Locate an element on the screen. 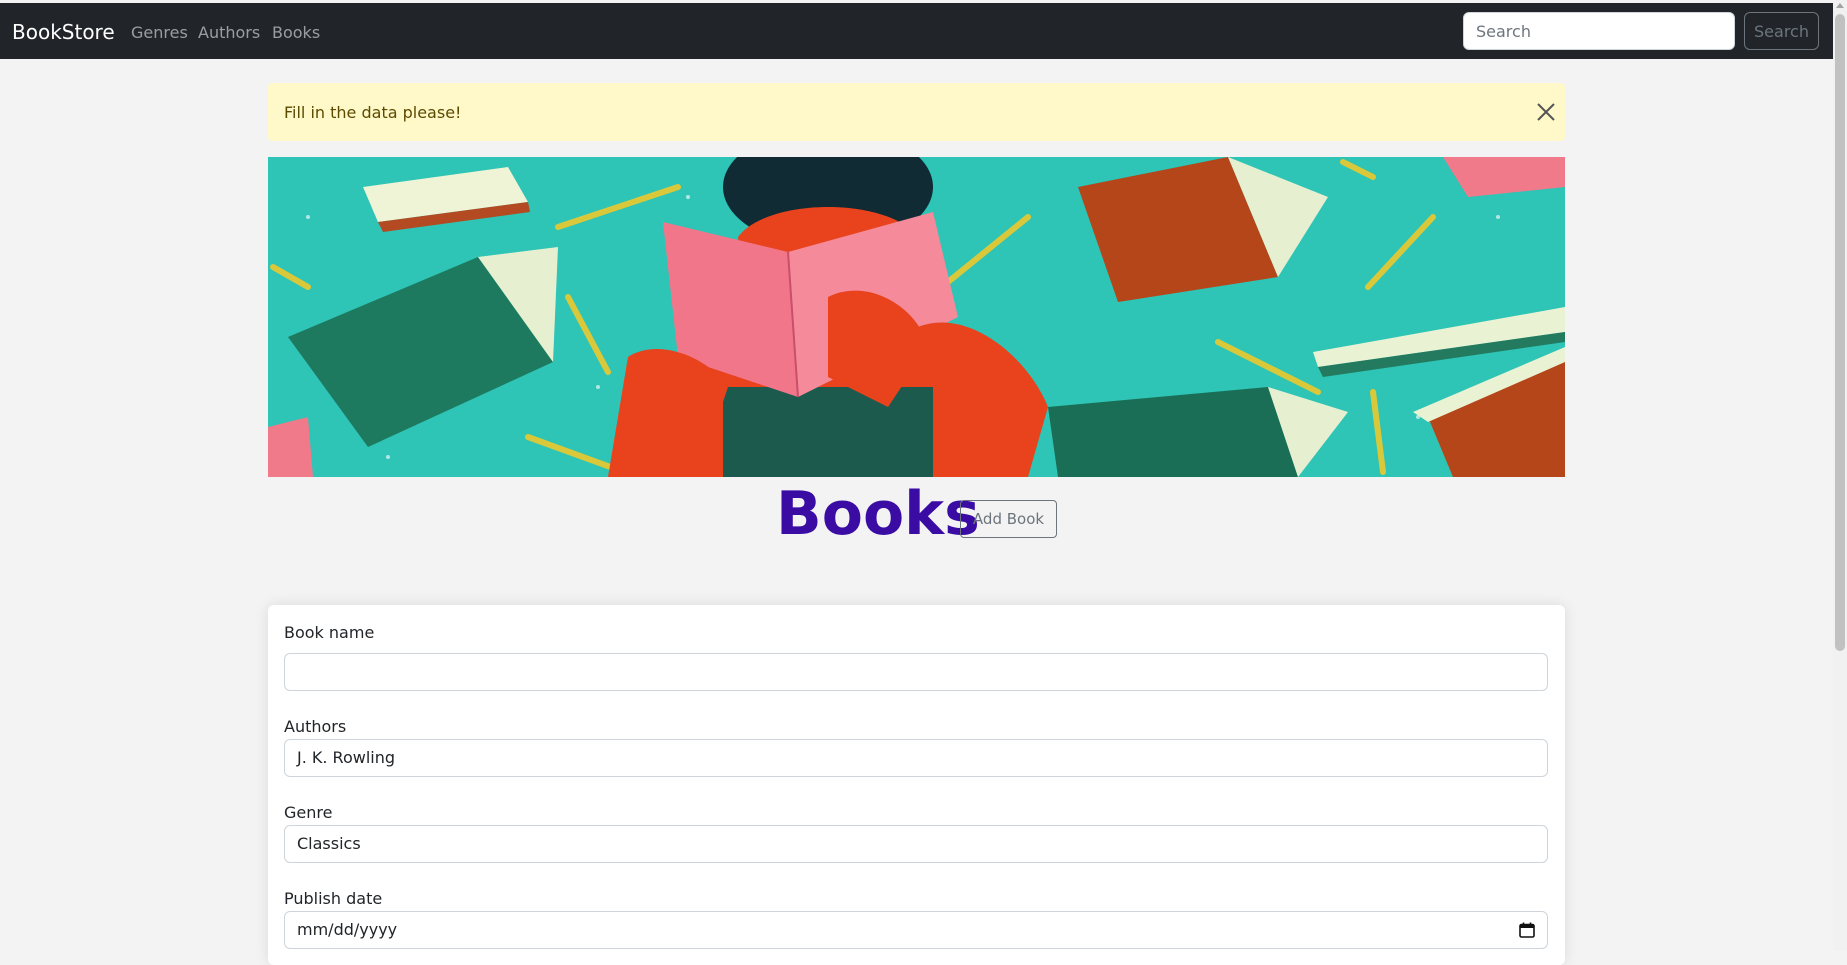  search-input is located at coordinates (1599, 31).